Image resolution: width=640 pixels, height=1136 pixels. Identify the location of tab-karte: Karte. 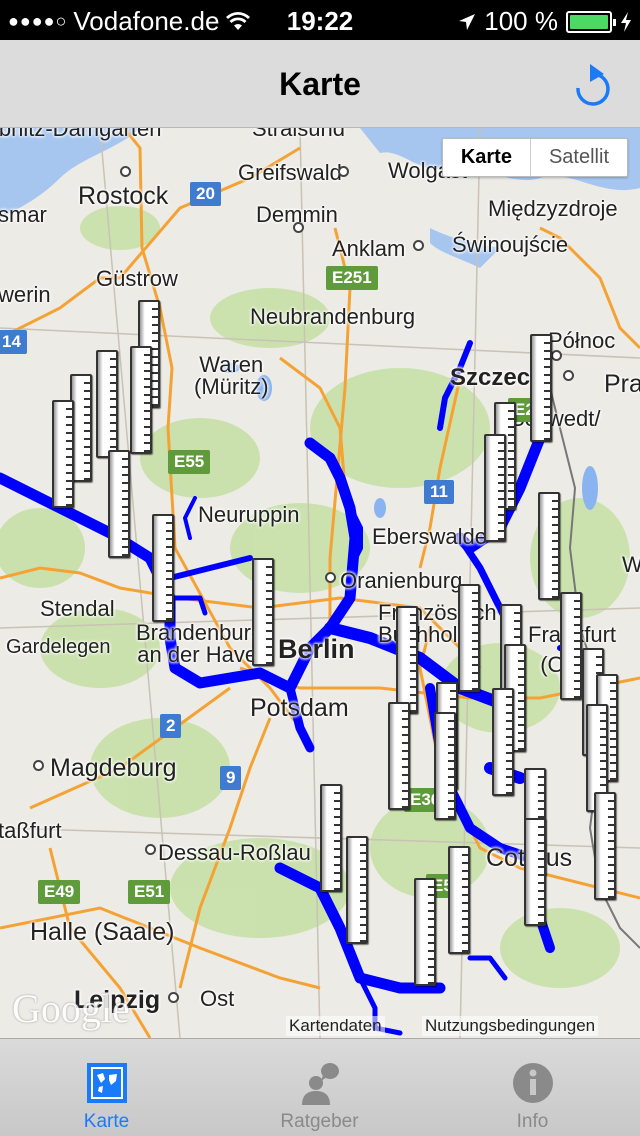
(106, 1087).